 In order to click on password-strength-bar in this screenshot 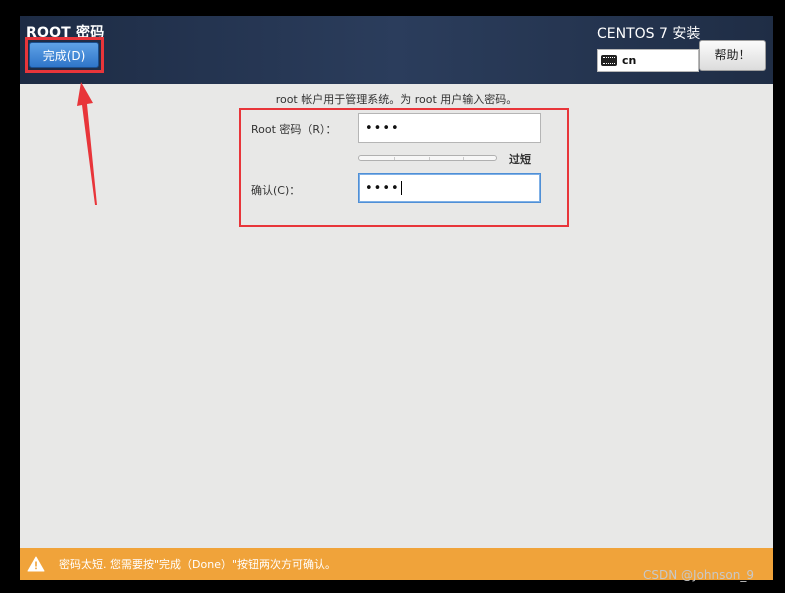, I will do `click(427, 158)`.